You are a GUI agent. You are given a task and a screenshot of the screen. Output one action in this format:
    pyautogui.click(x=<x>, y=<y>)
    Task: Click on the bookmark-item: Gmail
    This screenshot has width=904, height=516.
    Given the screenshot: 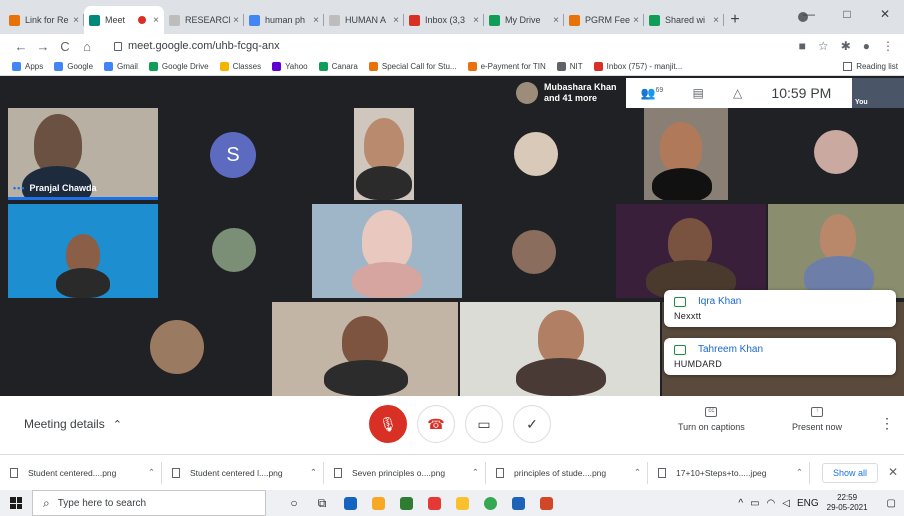 What is the action you would take?
    pyautogui.click(x=121, y=66)
    